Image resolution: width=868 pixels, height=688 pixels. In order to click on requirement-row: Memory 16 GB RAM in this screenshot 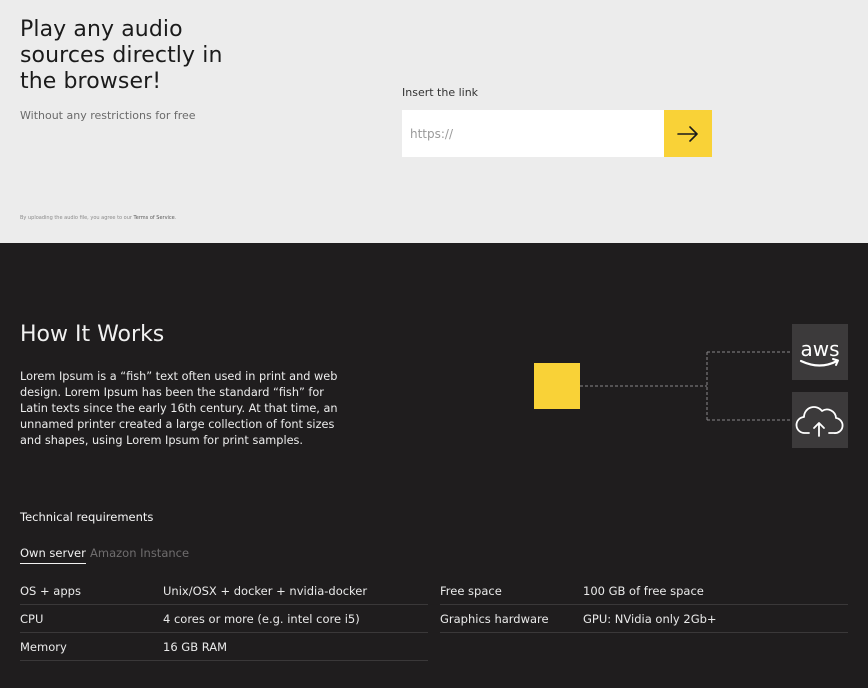, I will do `click(224, 647)`.